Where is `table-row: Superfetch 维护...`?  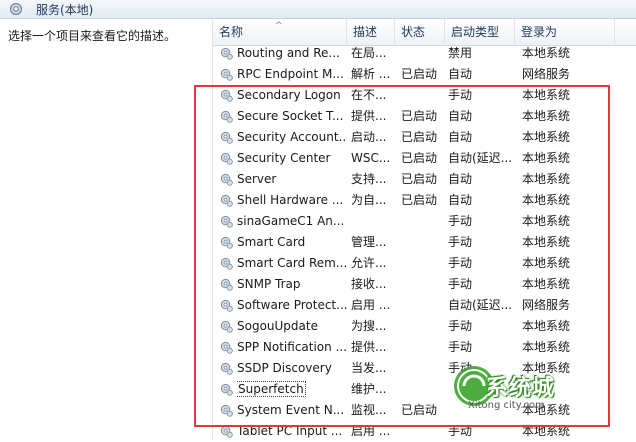 table-row: Superfetch 维护... is located at coordinates (424, 389).